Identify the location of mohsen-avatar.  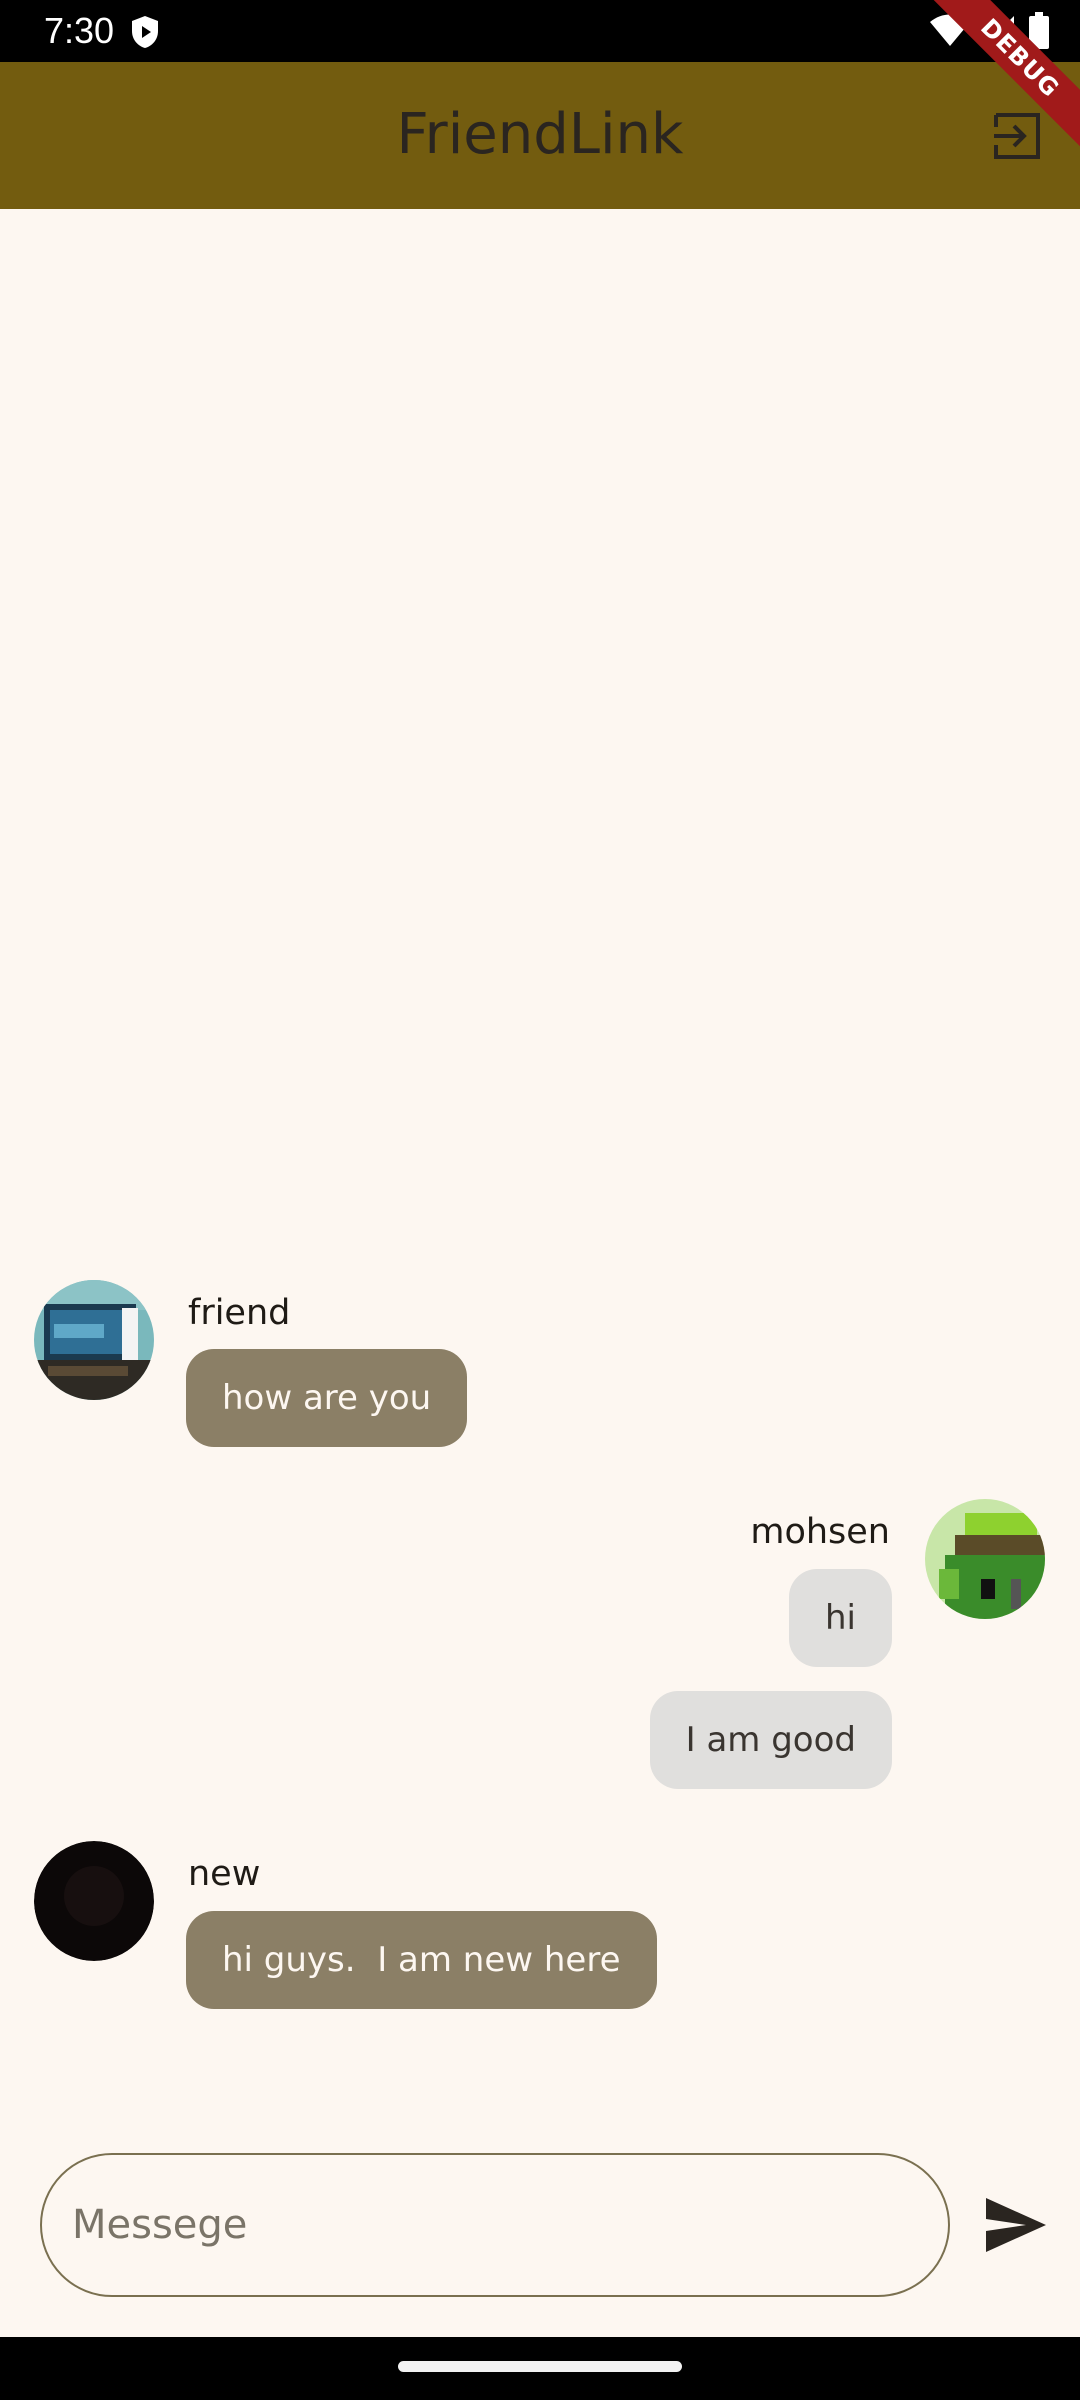
(985, 1559).